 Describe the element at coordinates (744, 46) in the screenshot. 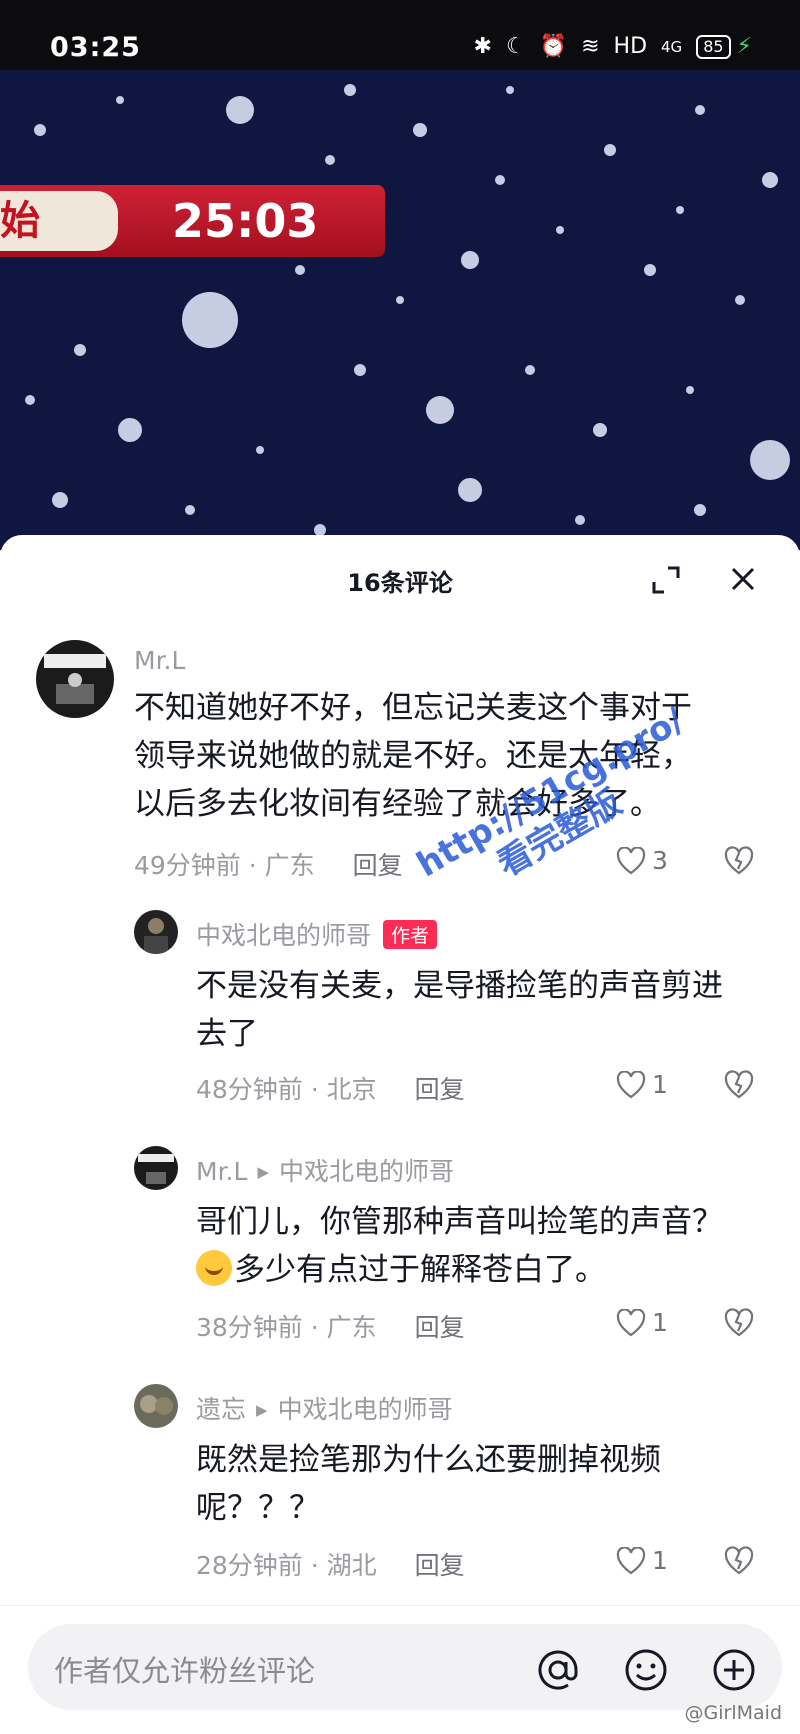

I see `charging-icon: ⚡` at that location.